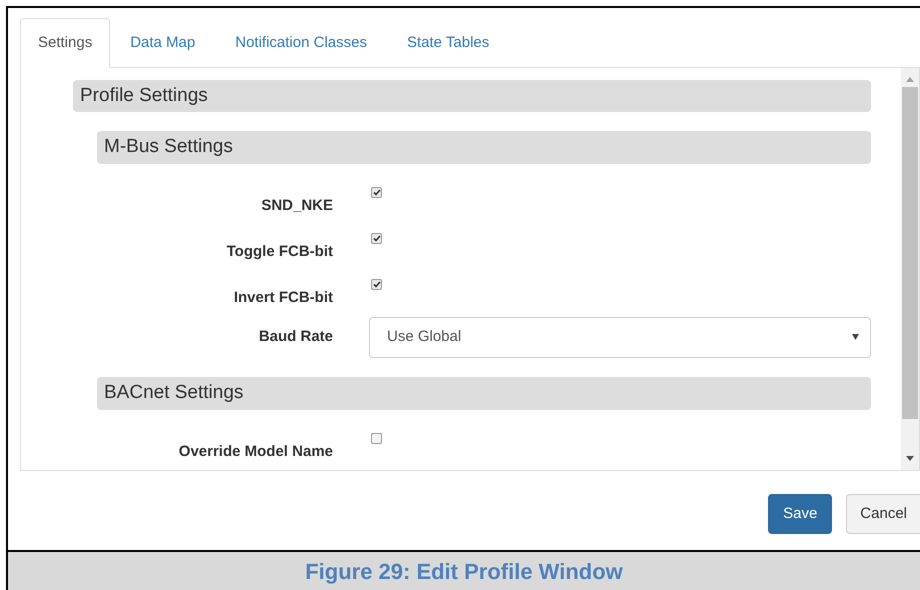 This screenshot has height=590, width=920. Describe the element at coordinates (65, 43) in the screenshot. I see `tab: Settings` at that location.